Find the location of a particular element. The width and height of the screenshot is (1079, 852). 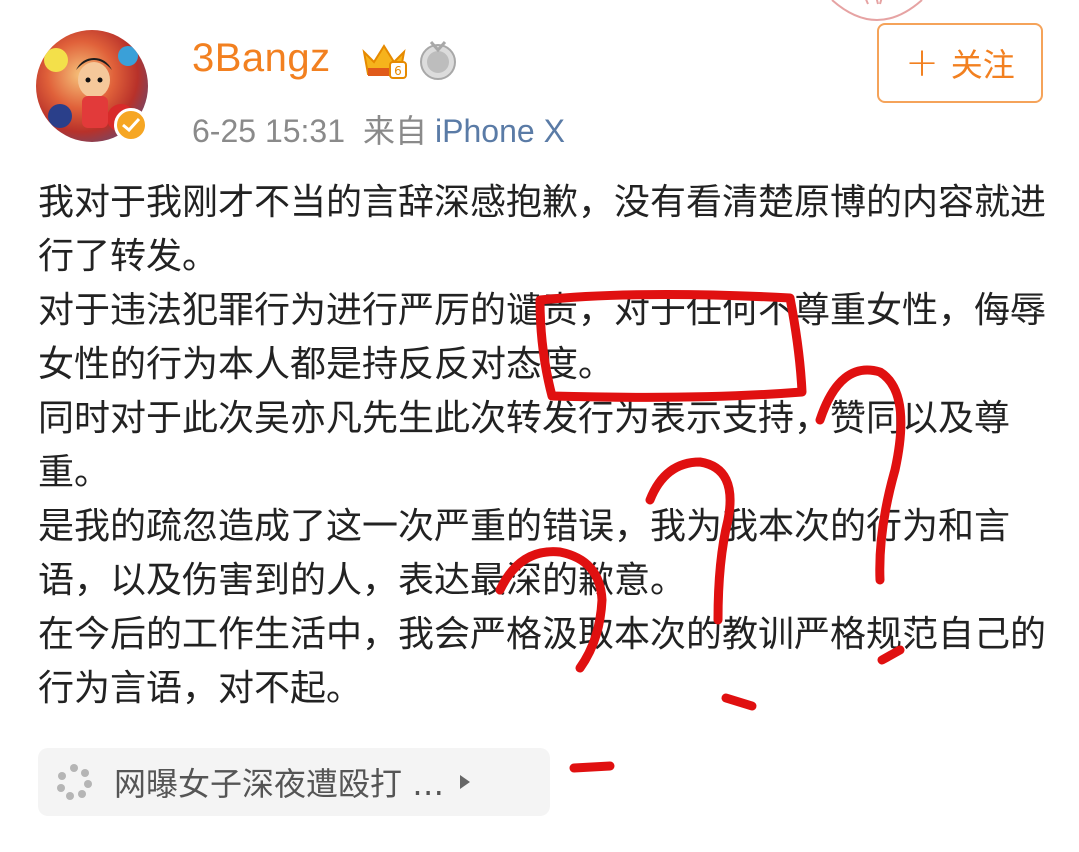

follow-label: 关注 is located at coordinates (982, 65).